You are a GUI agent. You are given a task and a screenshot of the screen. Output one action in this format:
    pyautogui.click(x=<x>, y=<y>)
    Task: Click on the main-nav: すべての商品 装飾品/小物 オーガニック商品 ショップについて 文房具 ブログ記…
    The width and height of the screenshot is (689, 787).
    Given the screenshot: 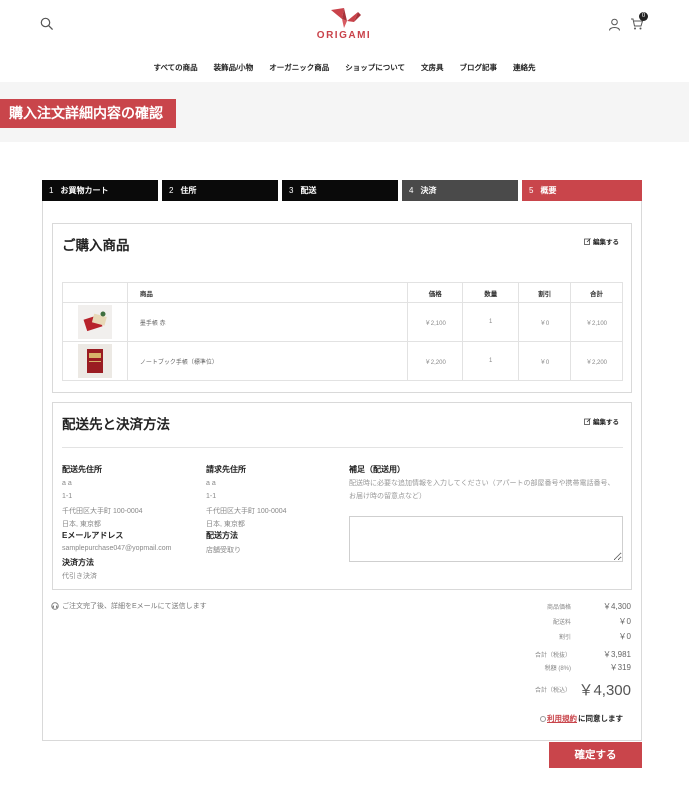 What is the action you would take?
    pyautogui.click(x=344, y=69)
    